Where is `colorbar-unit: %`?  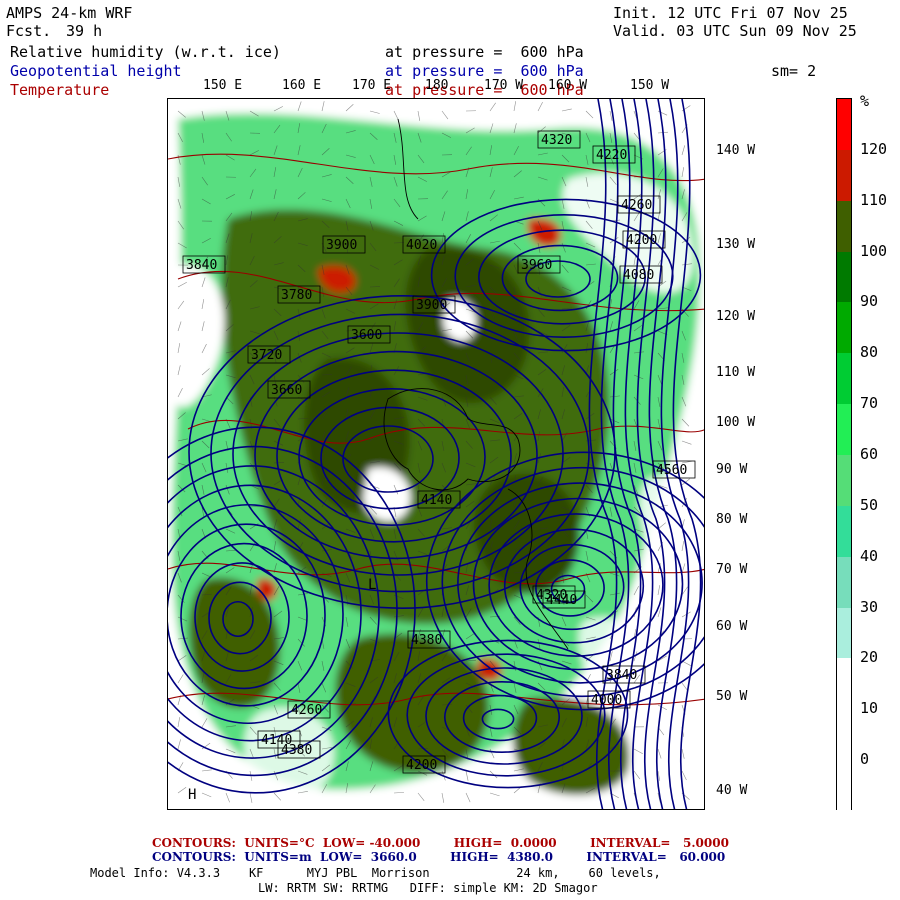 colorbar-unit: % is located at coordinates (865, 101).